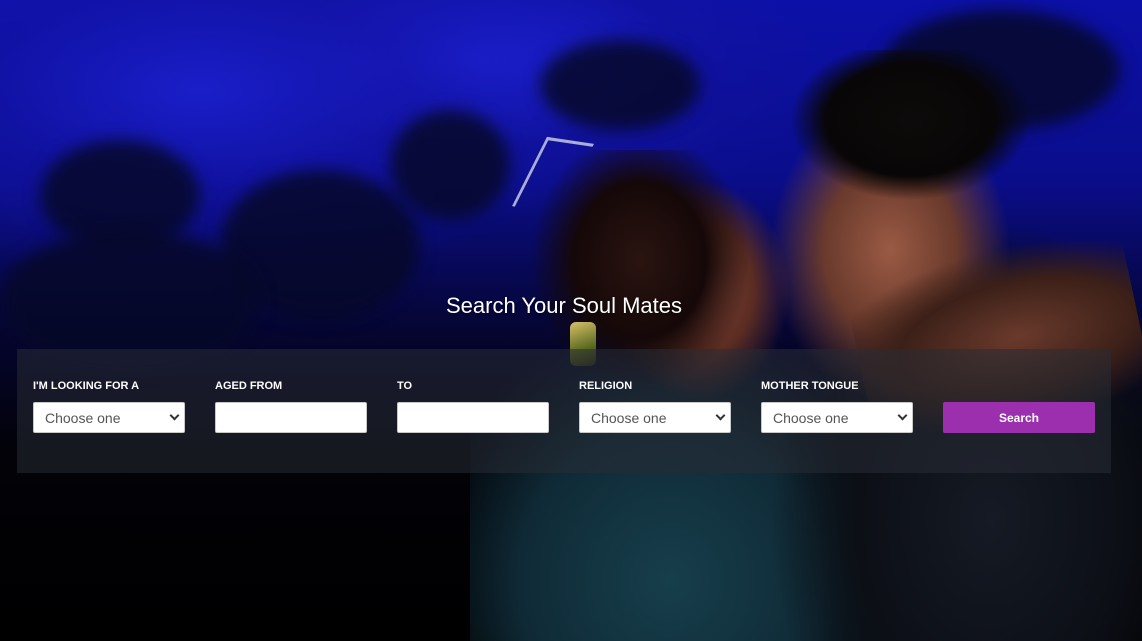 This screenshot has width=1142, height=641. Describe the element at coordinates (629, 417) in the screenshot. I see `religion-value: Choose one` at that location.